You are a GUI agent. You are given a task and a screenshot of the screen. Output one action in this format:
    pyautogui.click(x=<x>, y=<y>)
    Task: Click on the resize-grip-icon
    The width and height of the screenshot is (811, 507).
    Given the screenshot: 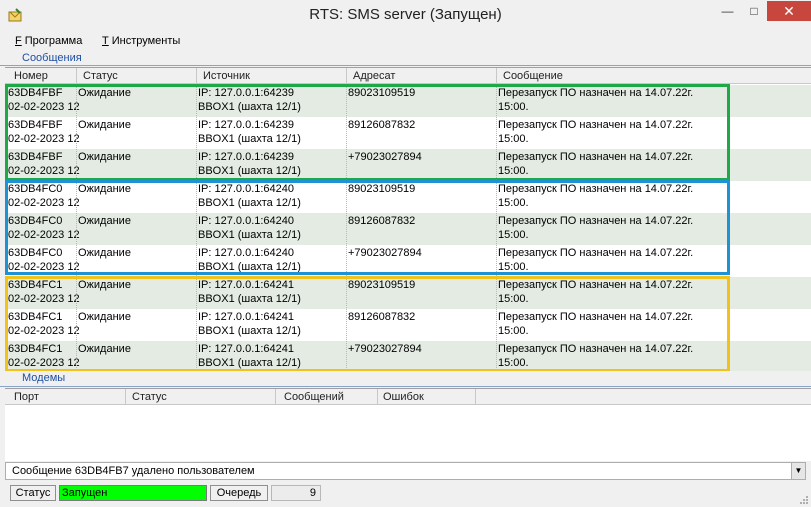 What is the action you would take?
    pyautogui.click(x=804, y=500)
    